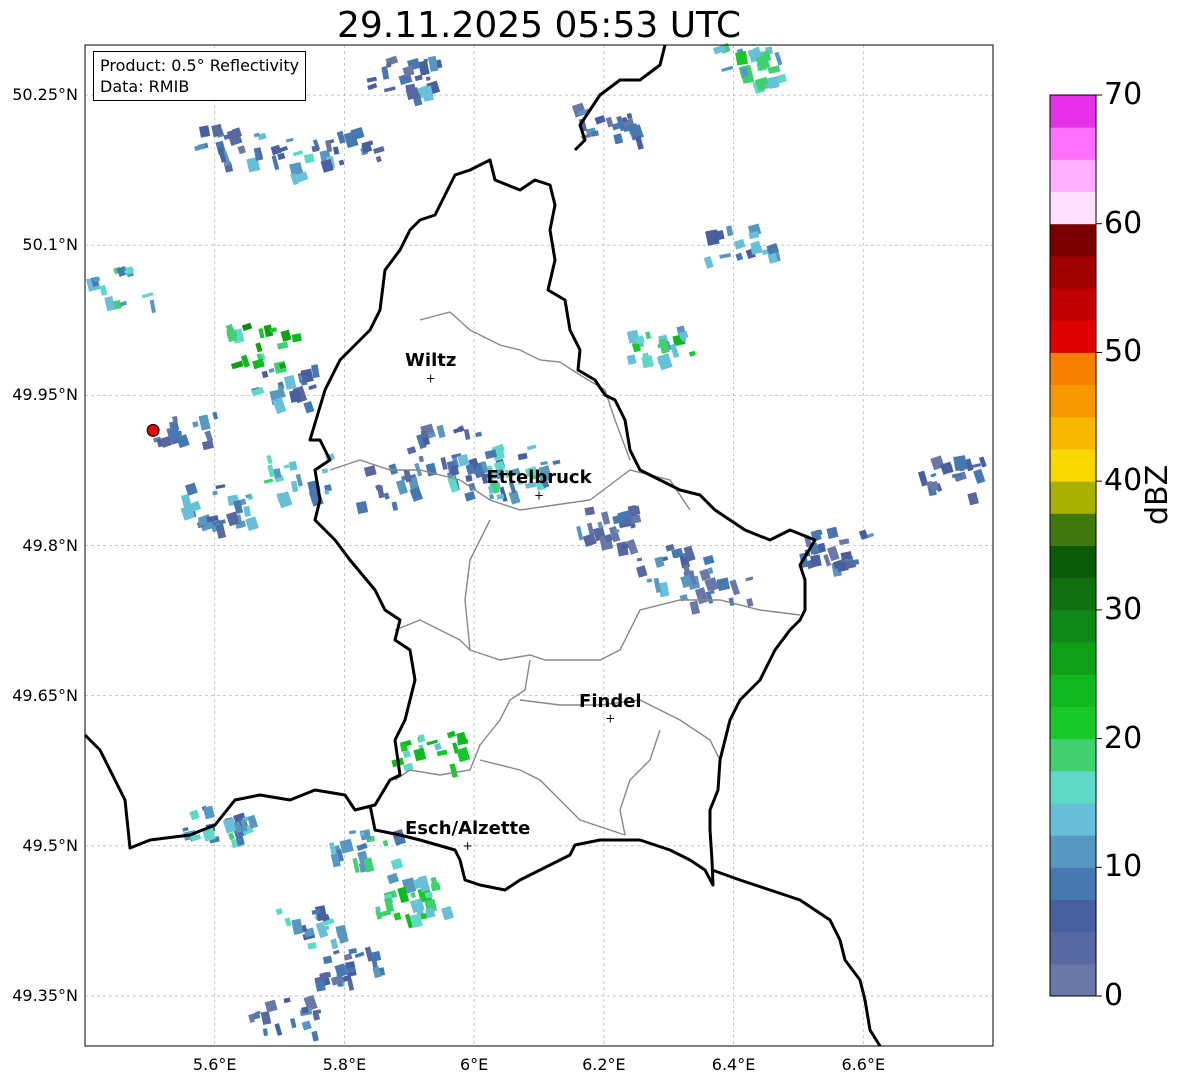 This screenshot has height=1081, width=1184. What do you see at coordinates (200, 76) in the screenshot?
I see `product-info-box: Product: 0.5° Reflectivity Data: RMIB` at bounding box center [200, 76].